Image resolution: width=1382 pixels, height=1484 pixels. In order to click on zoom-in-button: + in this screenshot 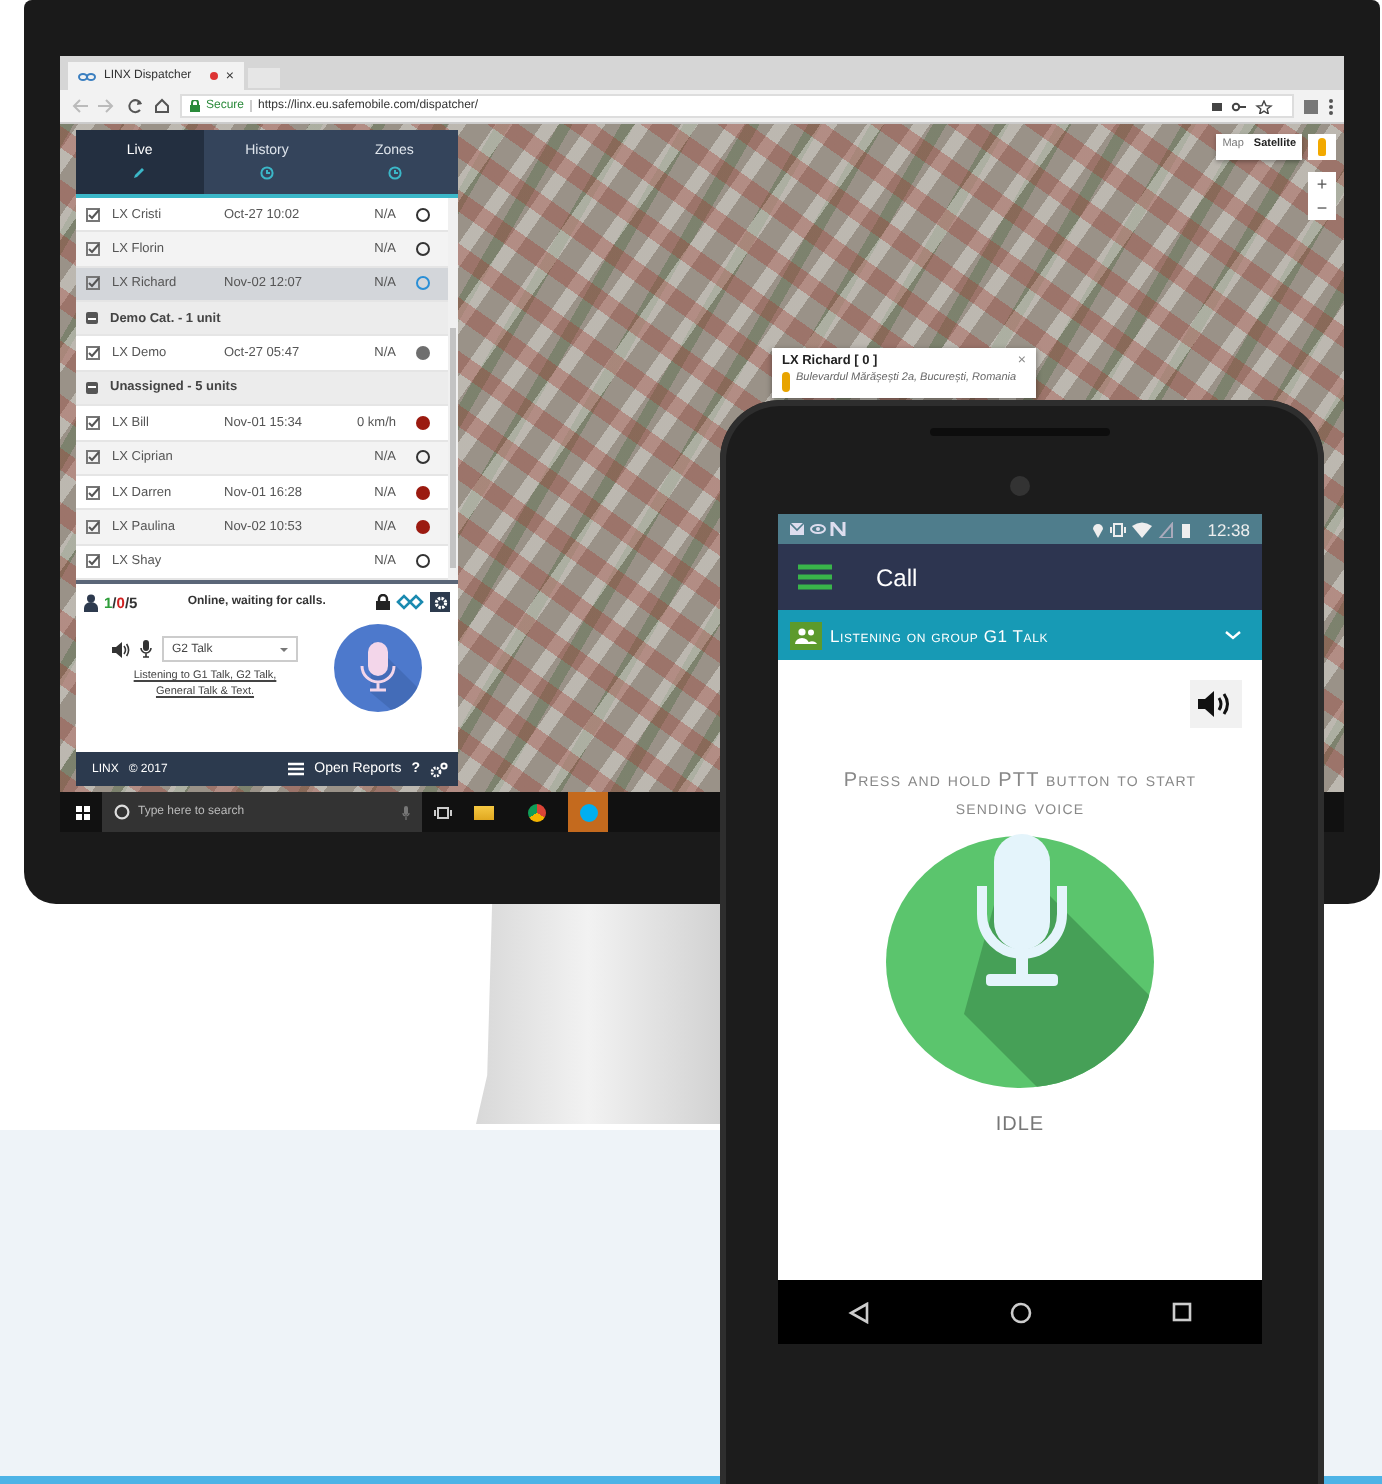, I will do `click(1322, 184)`.